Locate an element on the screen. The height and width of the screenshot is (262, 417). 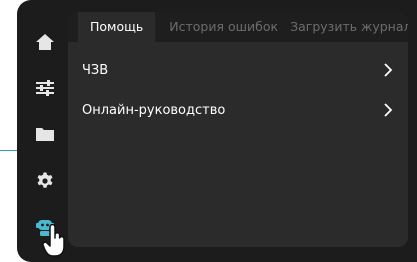
sliders-icon is located at coordinates (45, 88).